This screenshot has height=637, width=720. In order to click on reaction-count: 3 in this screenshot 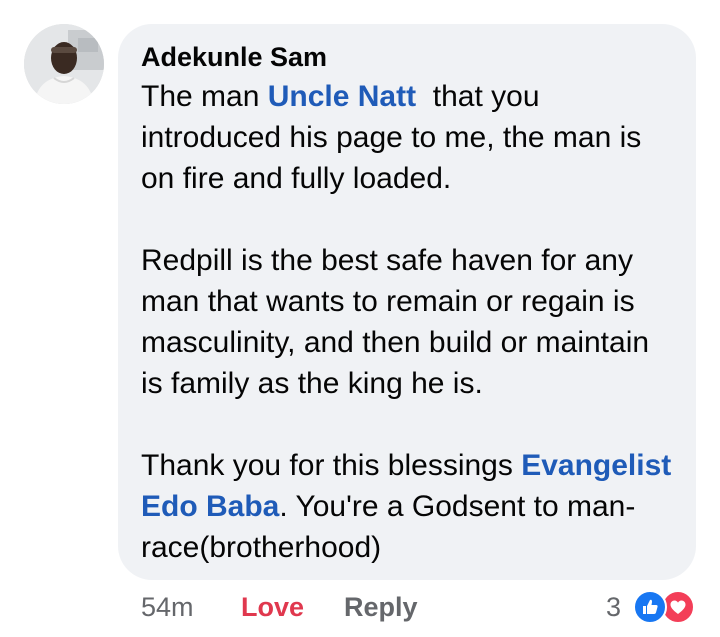, I will do `click(613, 607)`.